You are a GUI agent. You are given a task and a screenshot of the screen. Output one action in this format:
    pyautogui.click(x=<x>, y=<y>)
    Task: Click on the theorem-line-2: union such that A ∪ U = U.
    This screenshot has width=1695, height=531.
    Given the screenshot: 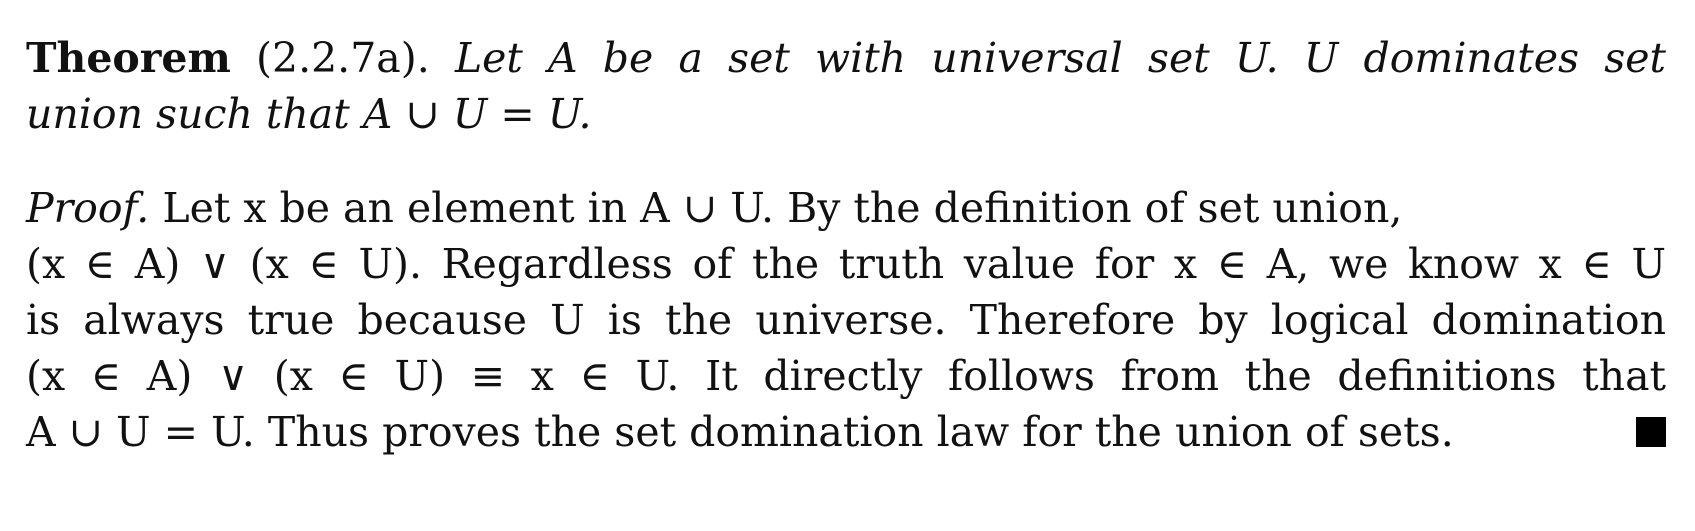 What is the action you would take?
    pyautogui.click(x=846, y=114)
    